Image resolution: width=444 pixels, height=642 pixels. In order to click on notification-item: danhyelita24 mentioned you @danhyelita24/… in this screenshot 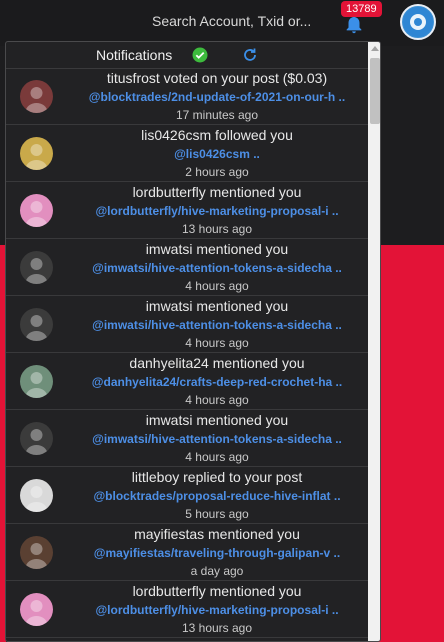, I will do `click(187, 381)`.